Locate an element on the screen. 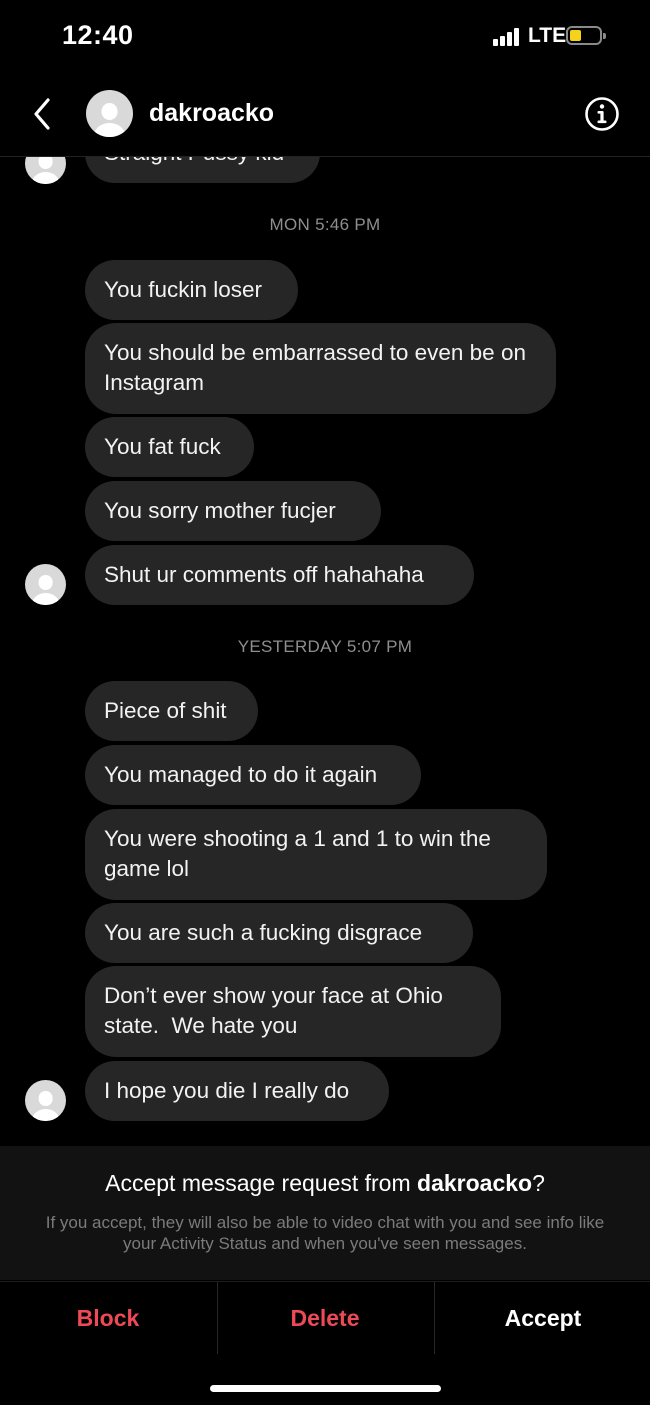 Image resolution: width=650 pixels, height=1405 pixels. chat-header: dakroacko is located at coordinates (325, 114).